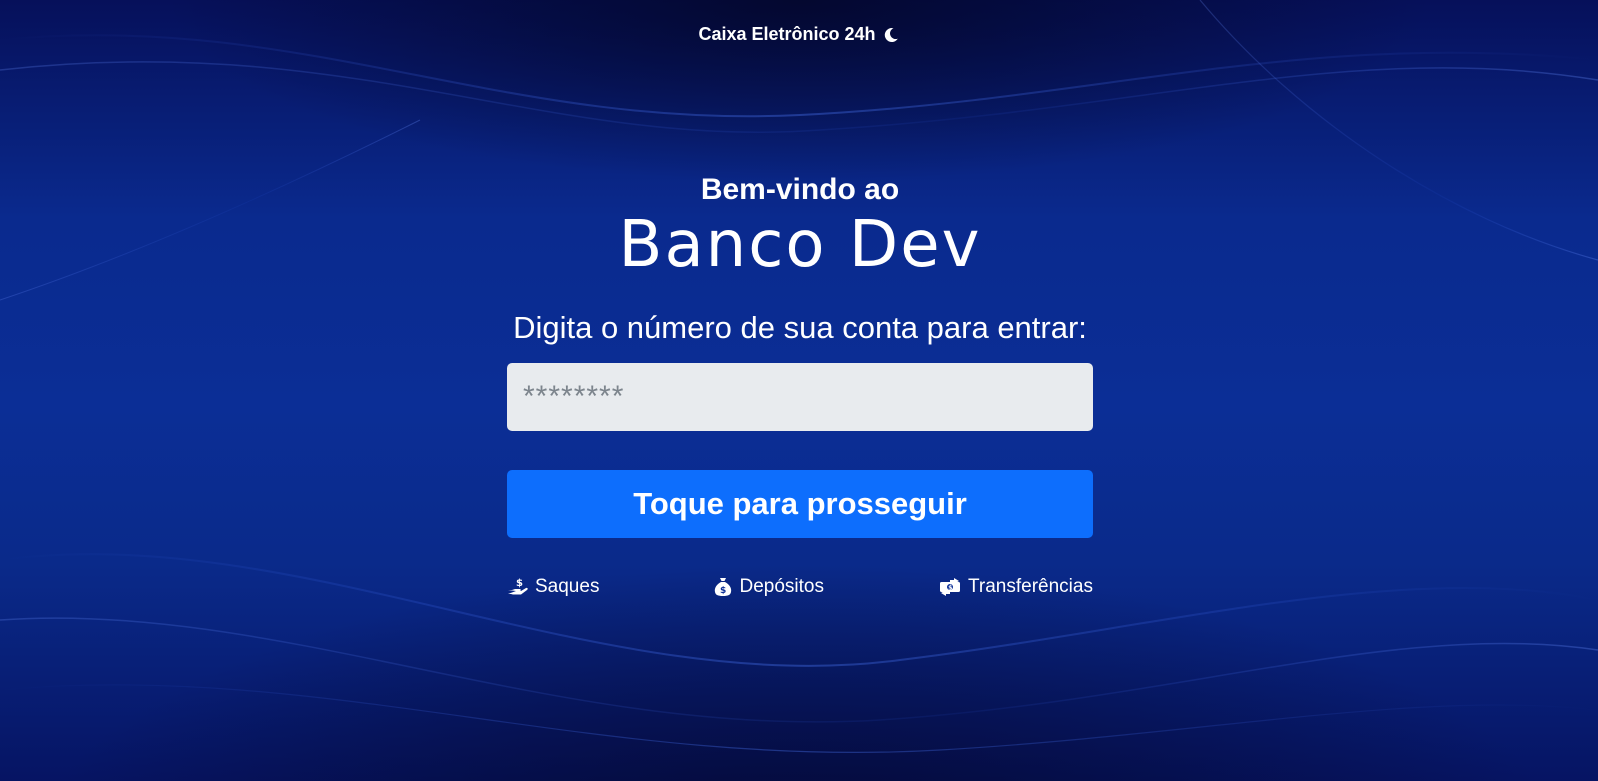 The image size is (1598, 781). I want to click on money-transfer-icon: $, so click(950, 587).